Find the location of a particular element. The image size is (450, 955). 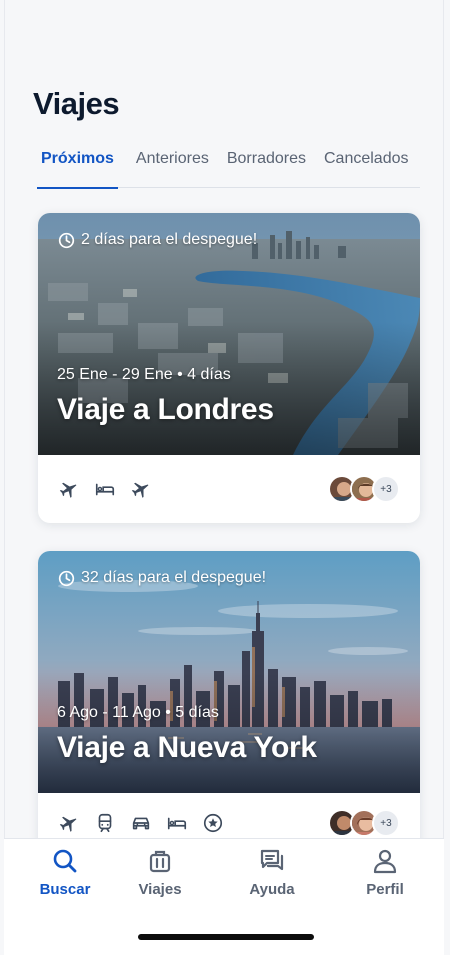

nav-perfil: Perfil is located at coordinates (385, 872).